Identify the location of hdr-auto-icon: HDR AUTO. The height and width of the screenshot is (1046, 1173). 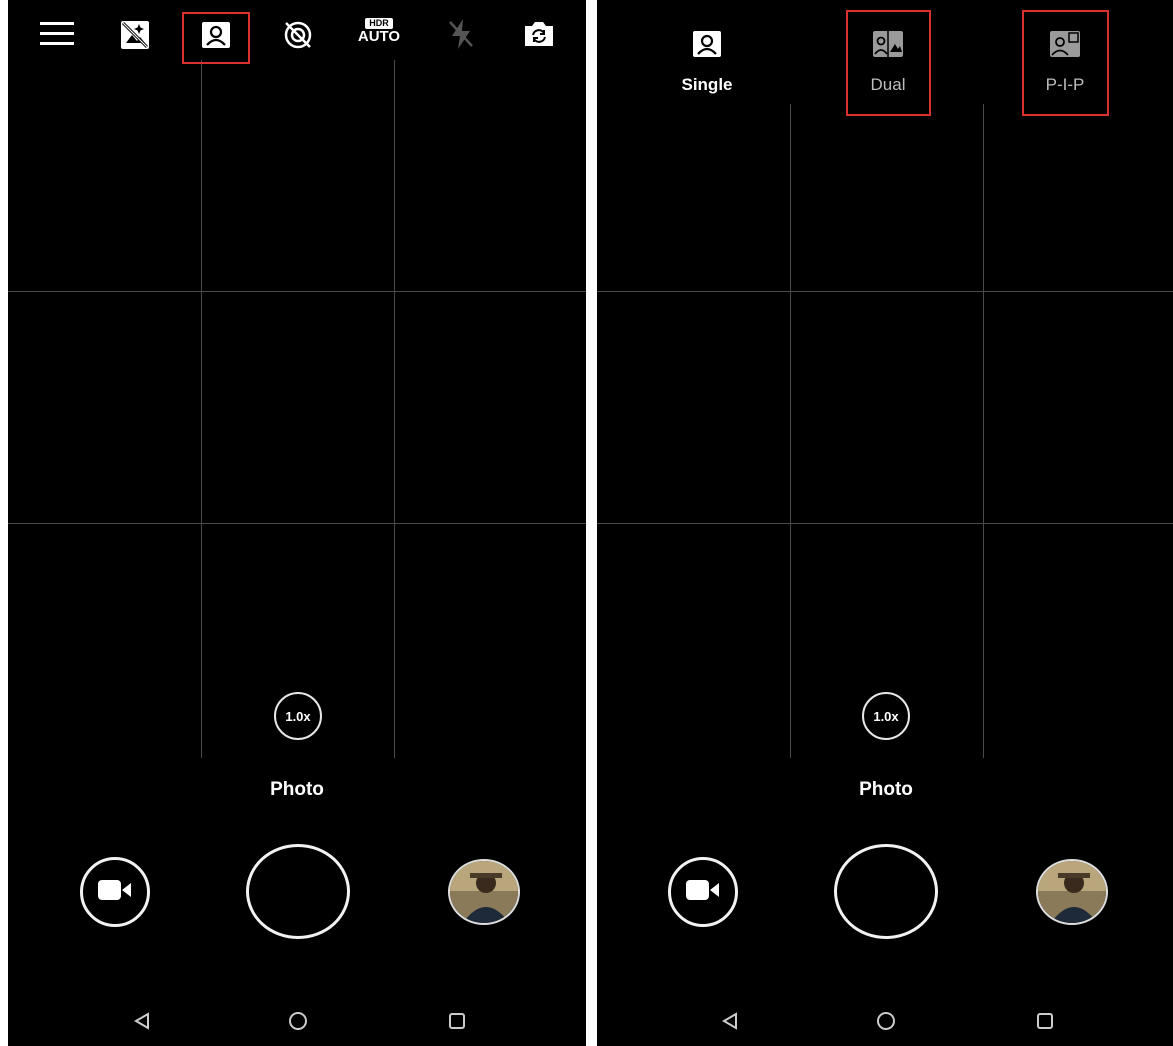
(379, 31).